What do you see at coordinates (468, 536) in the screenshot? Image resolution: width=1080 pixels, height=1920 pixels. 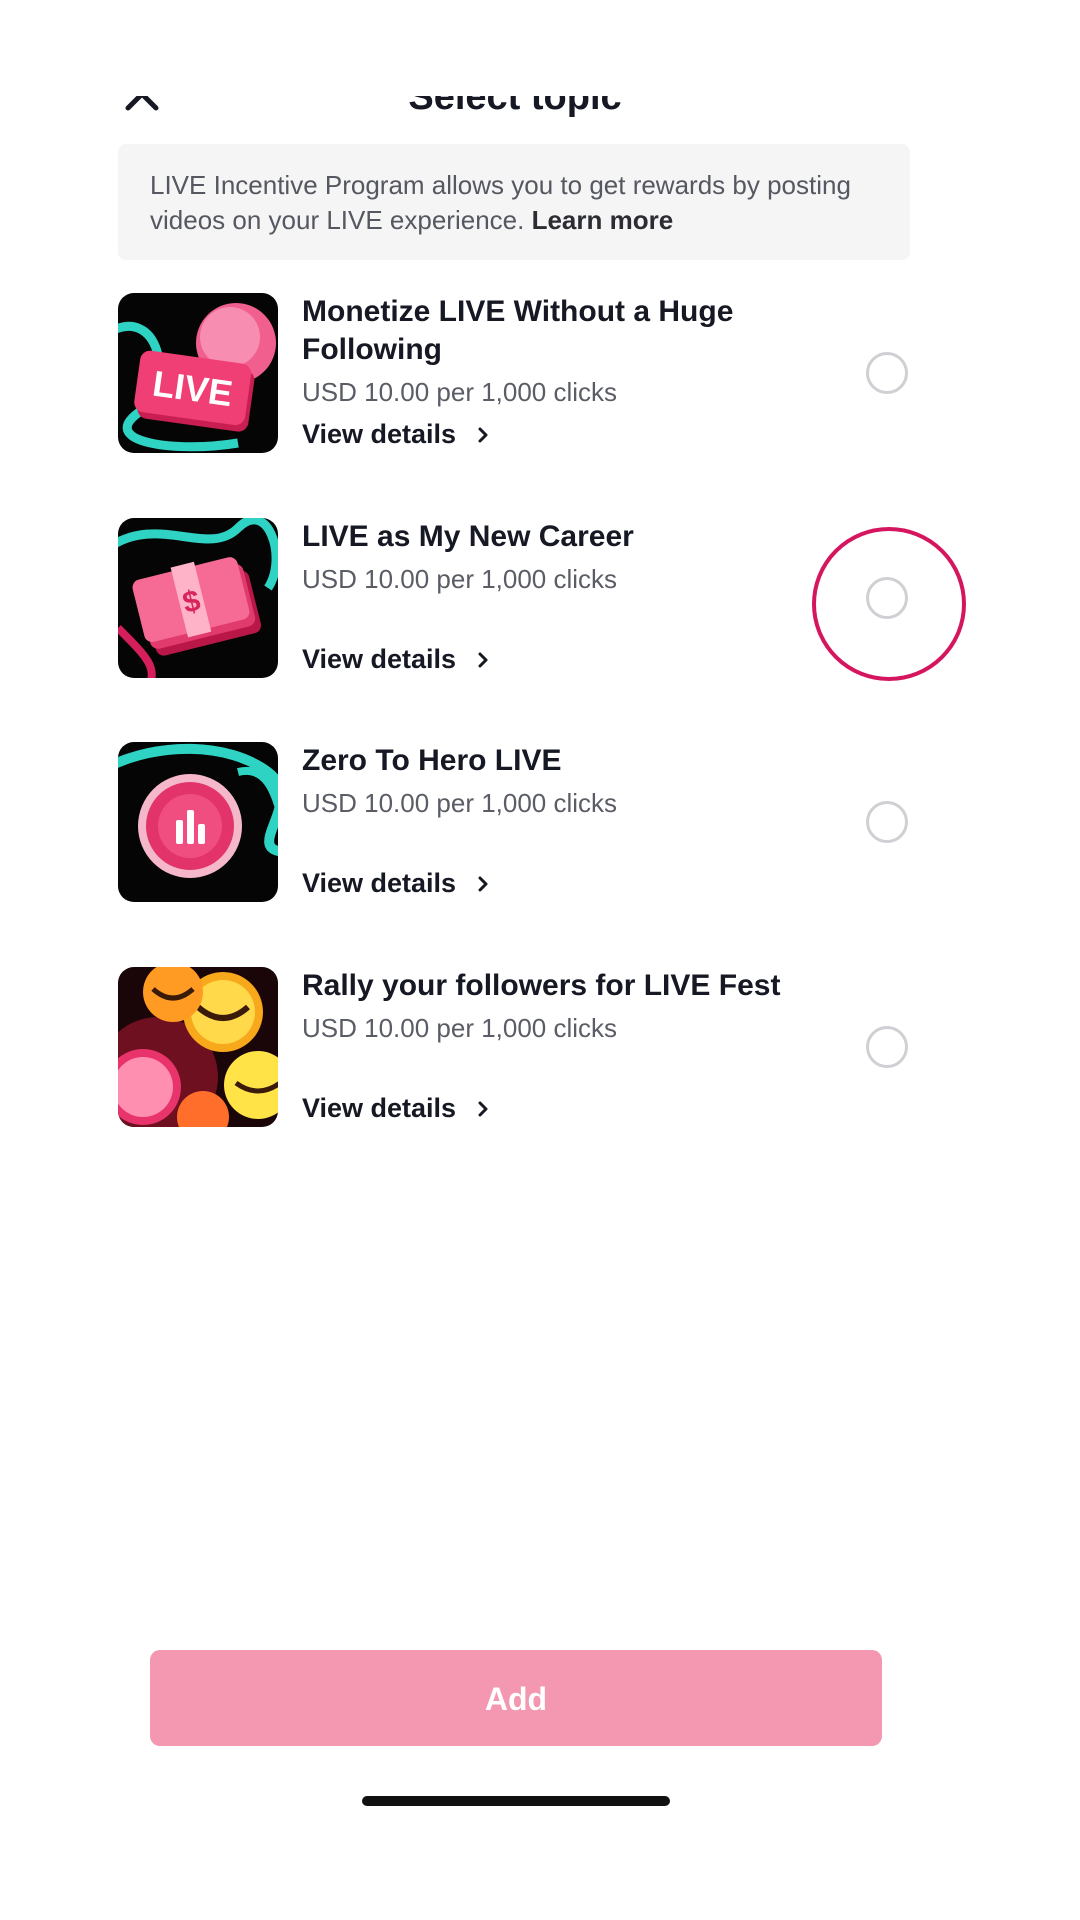 I see `topic-title: LIVE as My New Career` at bounding box center [468, 536].